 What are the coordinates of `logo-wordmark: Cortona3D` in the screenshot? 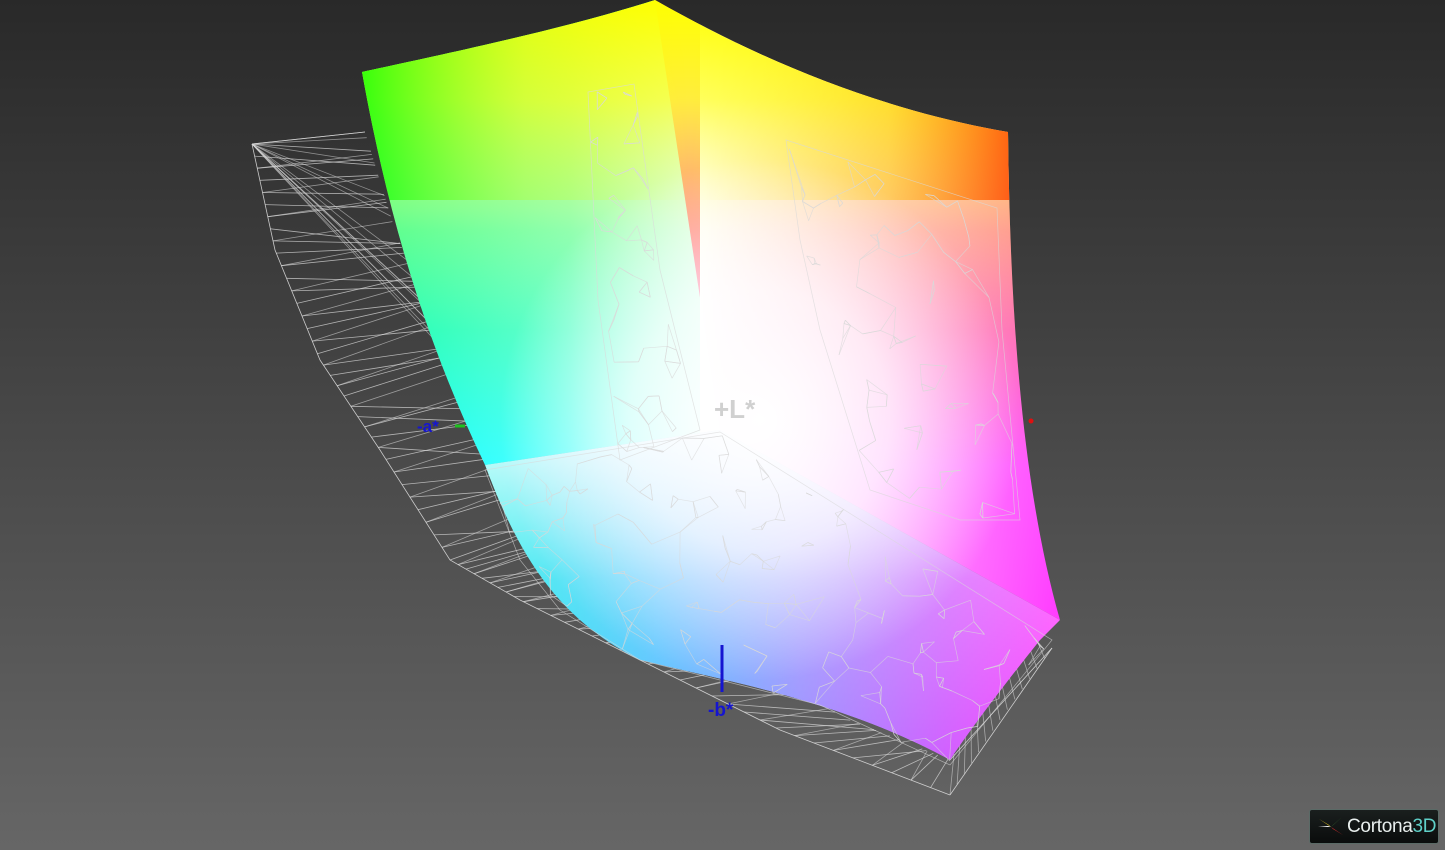 It's located at (1391, 827).